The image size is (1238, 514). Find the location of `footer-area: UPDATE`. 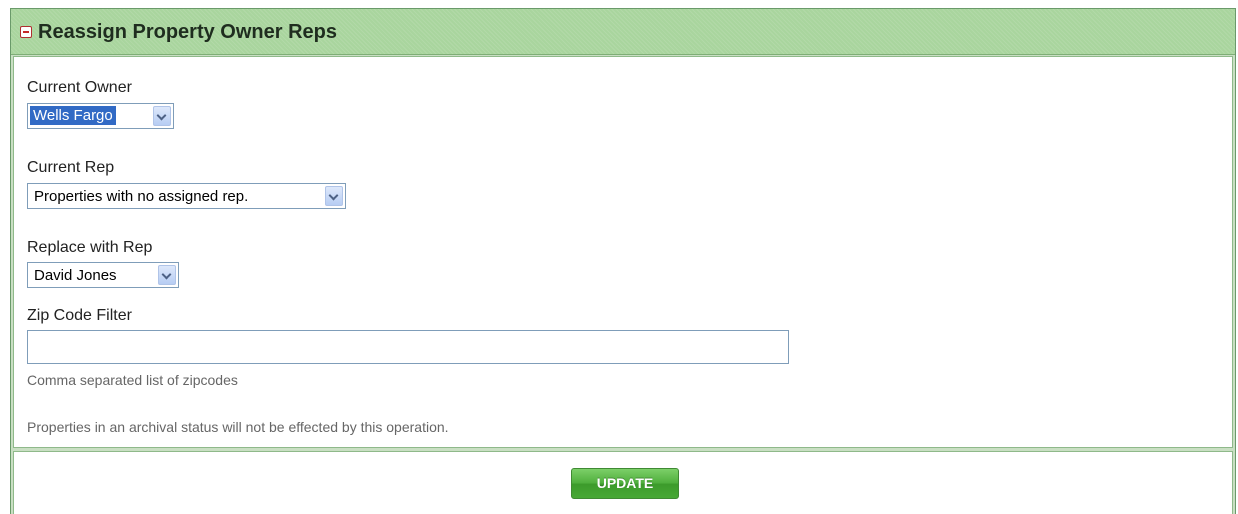

footer-area: UPDATE is located at coordinates (623, 482).